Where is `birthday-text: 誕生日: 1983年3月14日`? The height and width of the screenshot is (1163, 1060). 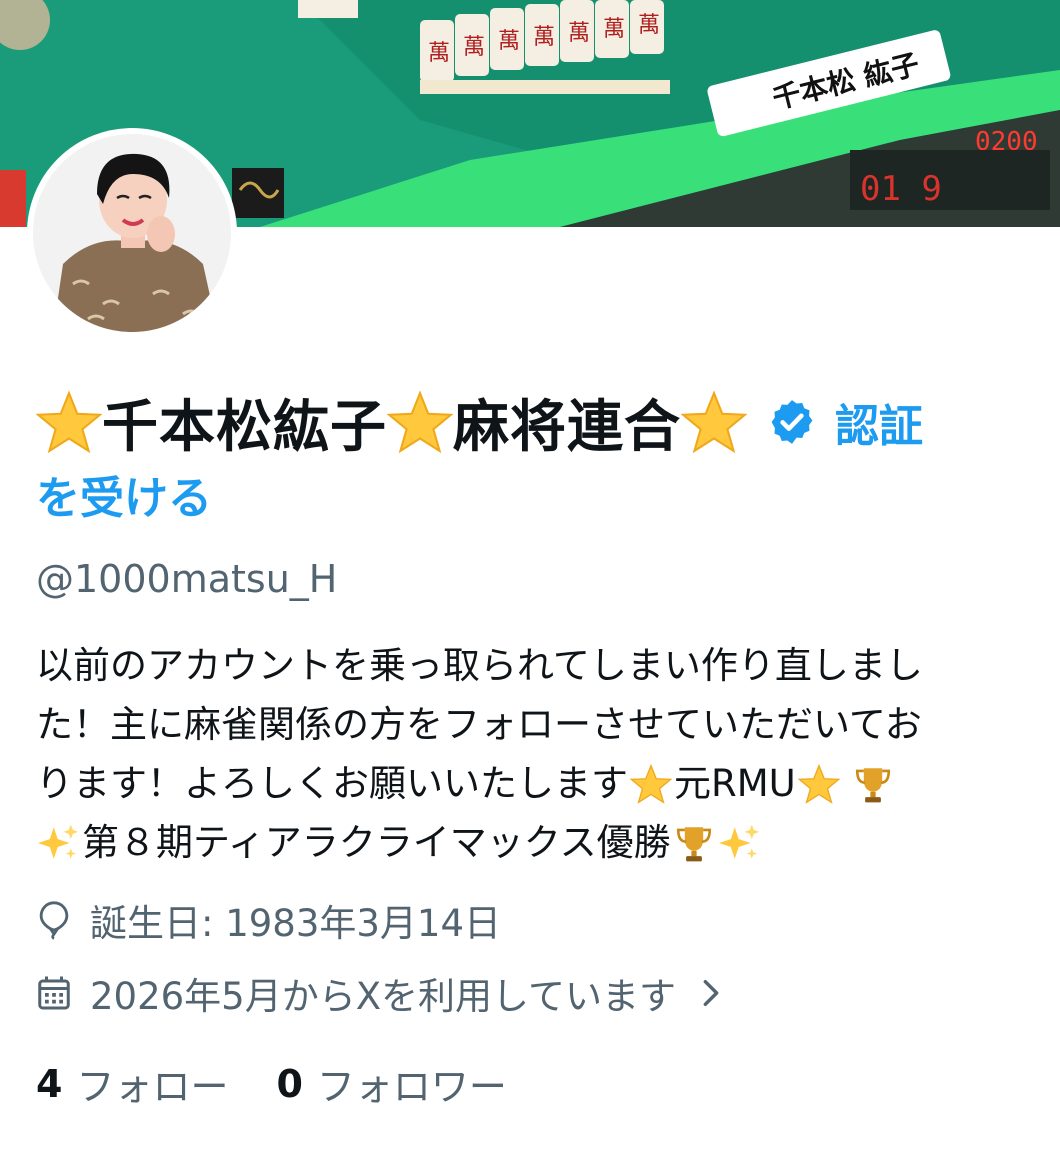
birthday-text: 誕生日: 1983年3月14日 is located at coordinates (296, 923).